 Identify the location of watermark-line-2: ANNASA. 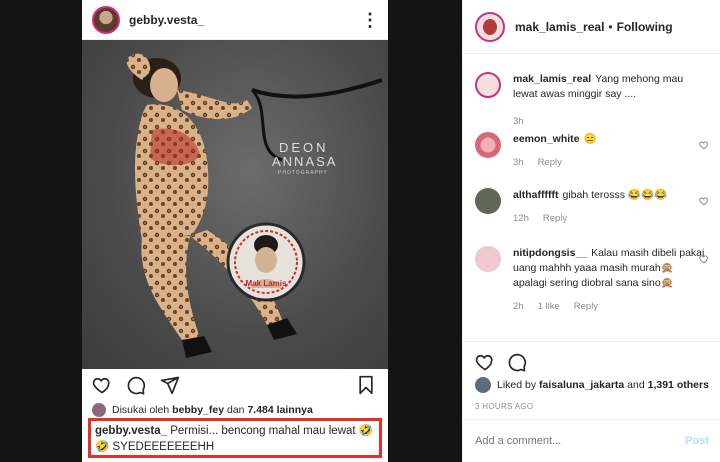
(304, 161).